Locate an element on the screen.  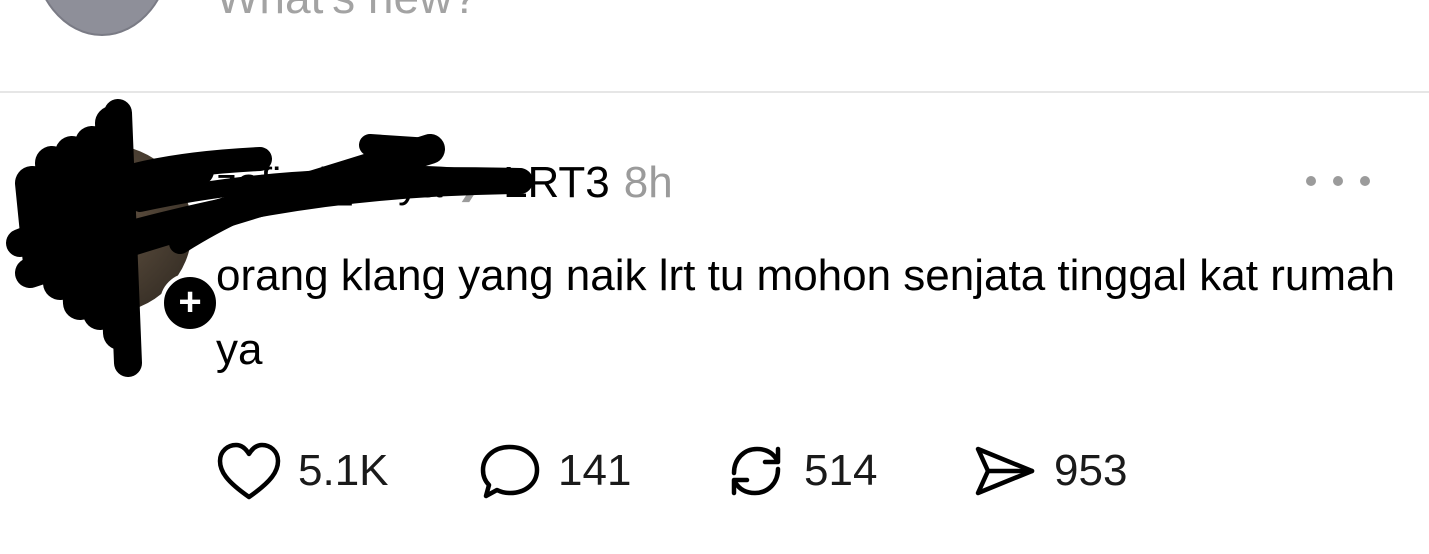
composer-input: What's new? is located at coordinates (347, 12).